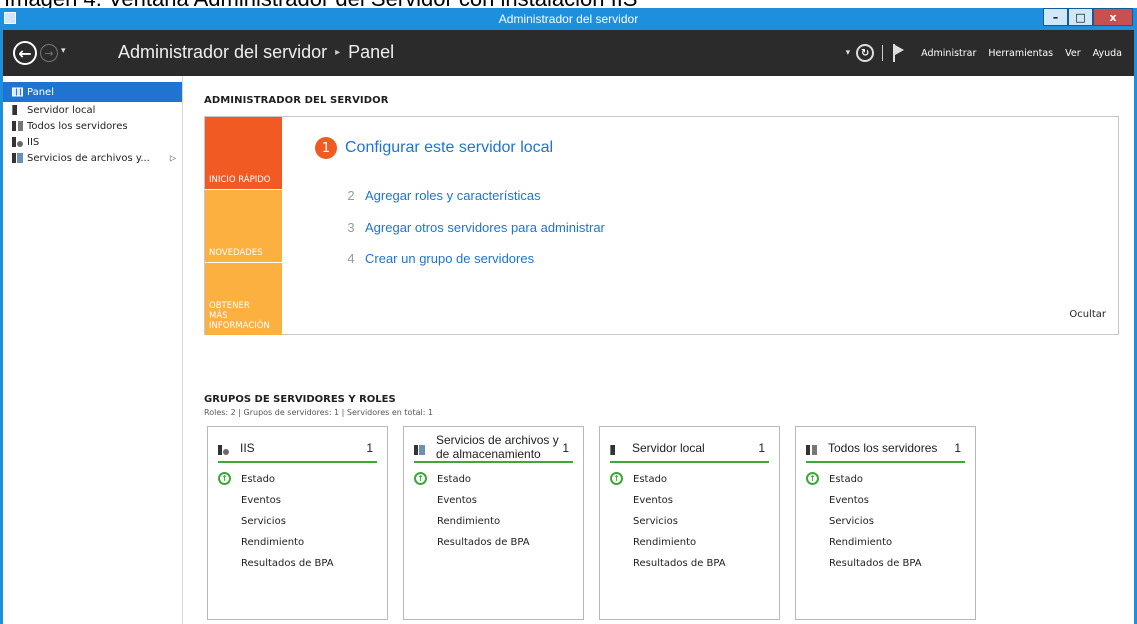 The width and height of the screenshot is (1137, 624). What do you see at coordinates (883, 448) in the screenshot?
I see `card-title: Todos los servidores` at bounding box center [883, 448].